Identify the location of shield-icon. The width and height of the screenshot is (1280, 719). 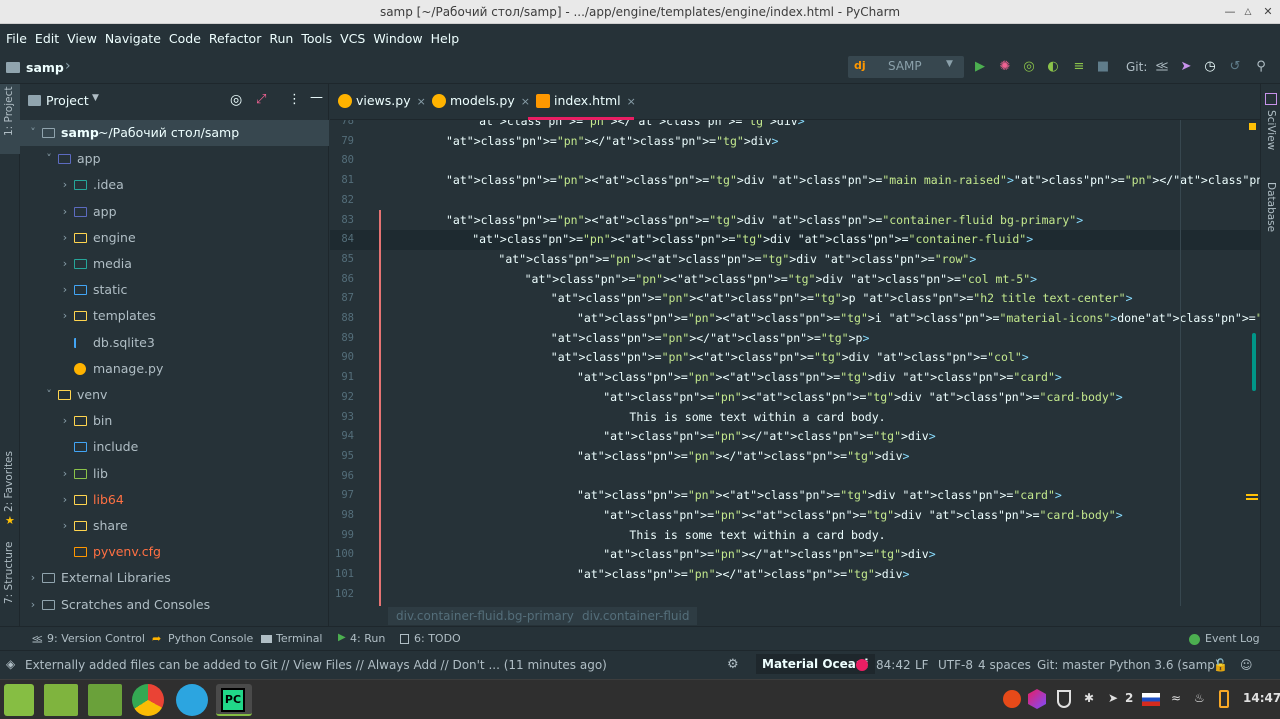
(1064, 699).